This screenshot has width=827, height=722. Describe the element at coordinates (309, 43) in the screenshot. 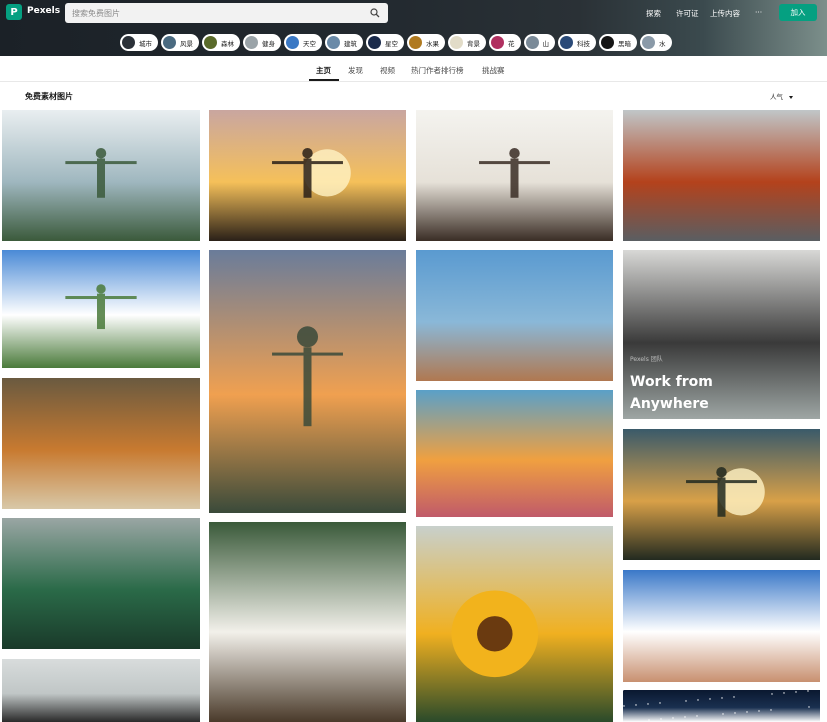

I see `category-chip-label: 天空` at that location.